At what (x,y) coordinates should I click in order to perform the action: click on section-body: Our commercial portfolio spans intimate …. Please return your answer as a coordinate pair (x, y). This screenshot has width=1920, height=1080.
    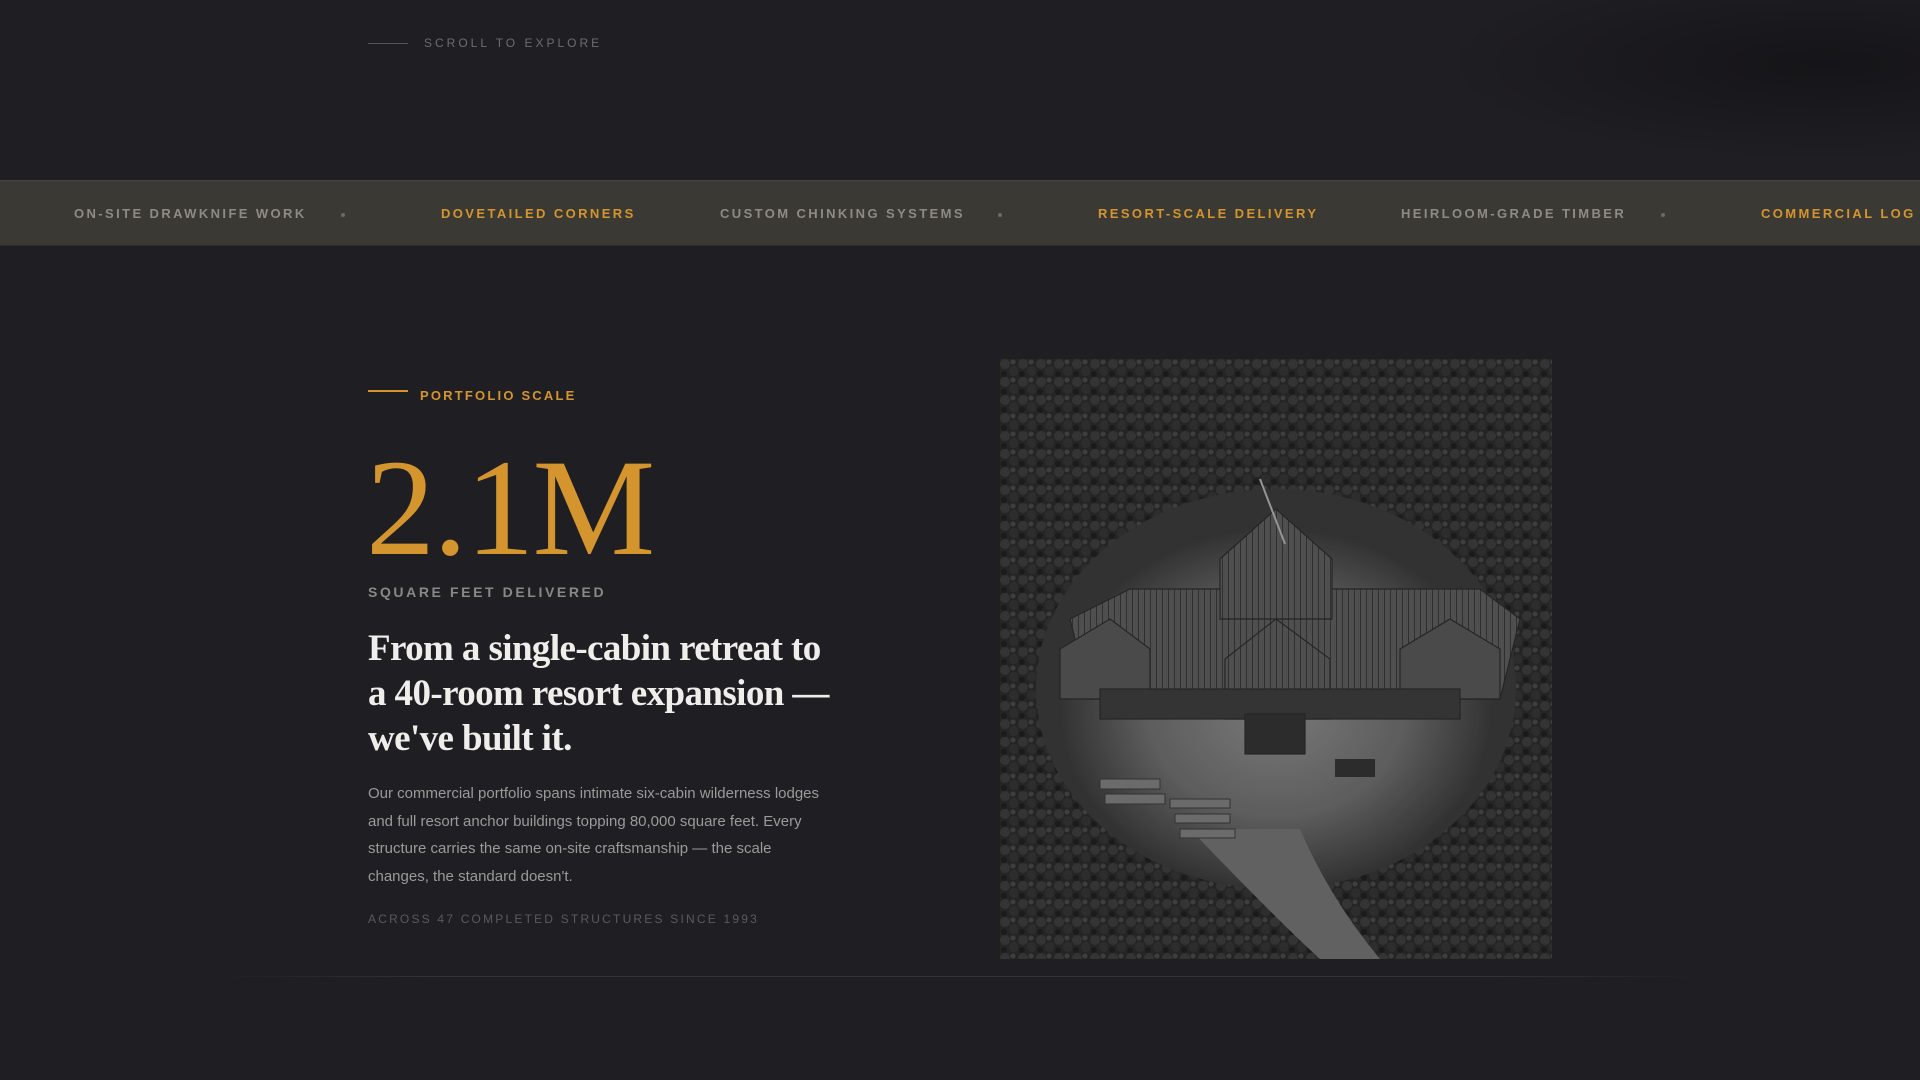
    Looking at the image, I should click on (594, 835).